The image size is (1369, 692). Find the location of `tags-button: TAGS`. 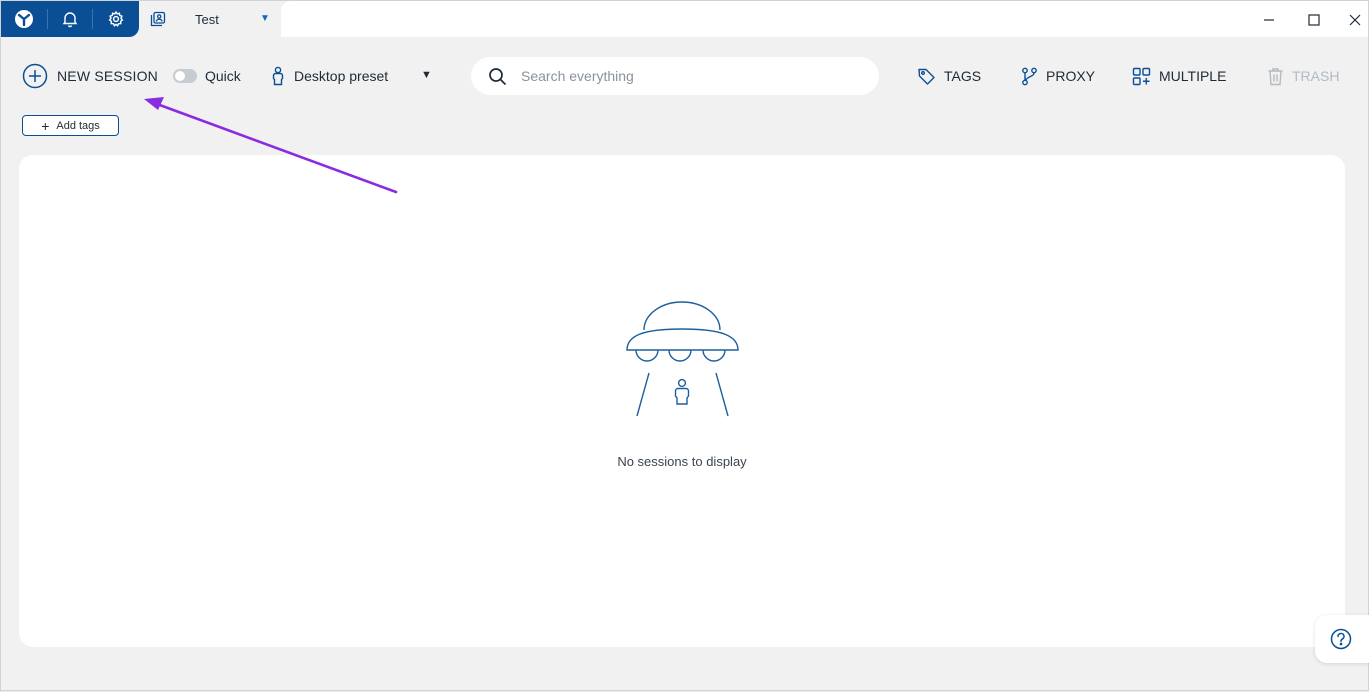

tags-button: TAGS is located at coordinates (949, 76).